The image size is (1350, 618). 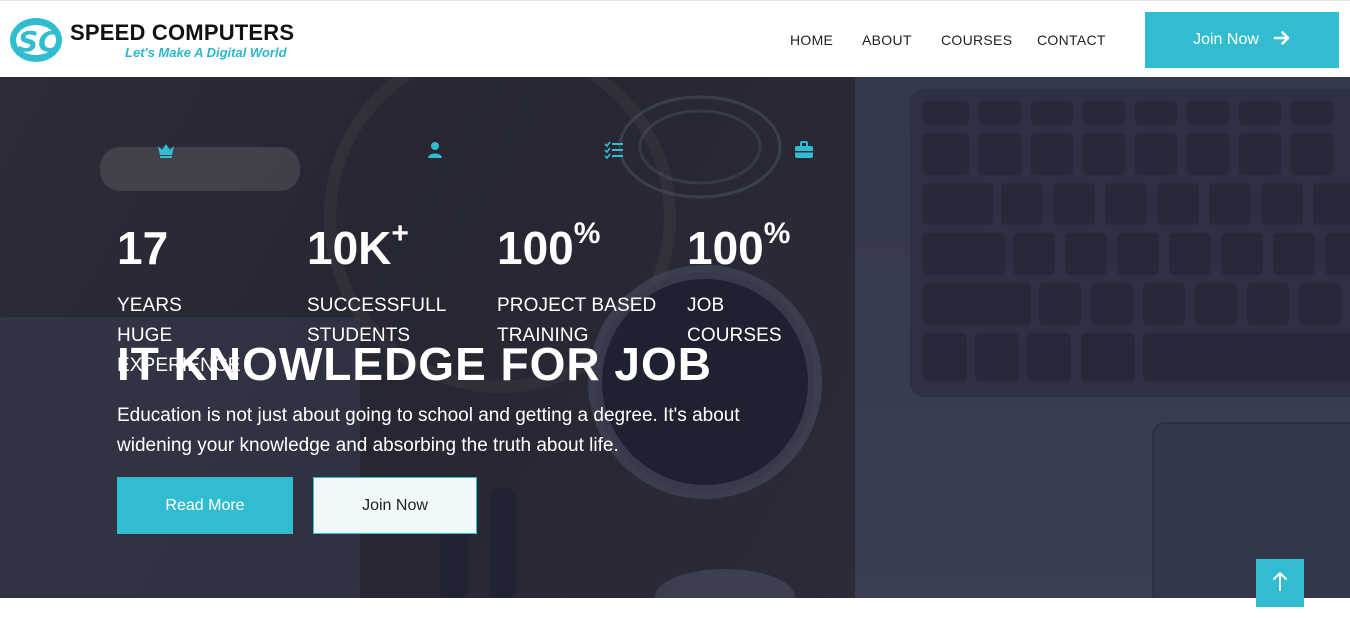 What do you see at coordinates (1282, 40) in the screenshot?
I see `arrow-right-icon` at bounding box center [1282, 40].